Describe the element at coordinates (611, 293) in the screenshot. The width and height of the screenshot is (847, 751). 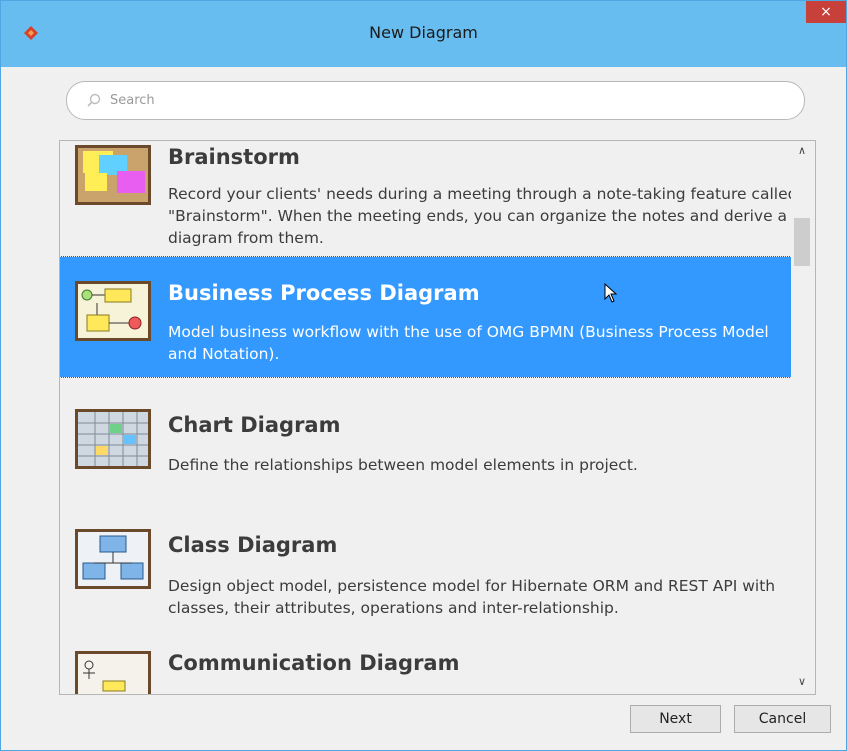
I see `mouse-pointer-icon` at that location.